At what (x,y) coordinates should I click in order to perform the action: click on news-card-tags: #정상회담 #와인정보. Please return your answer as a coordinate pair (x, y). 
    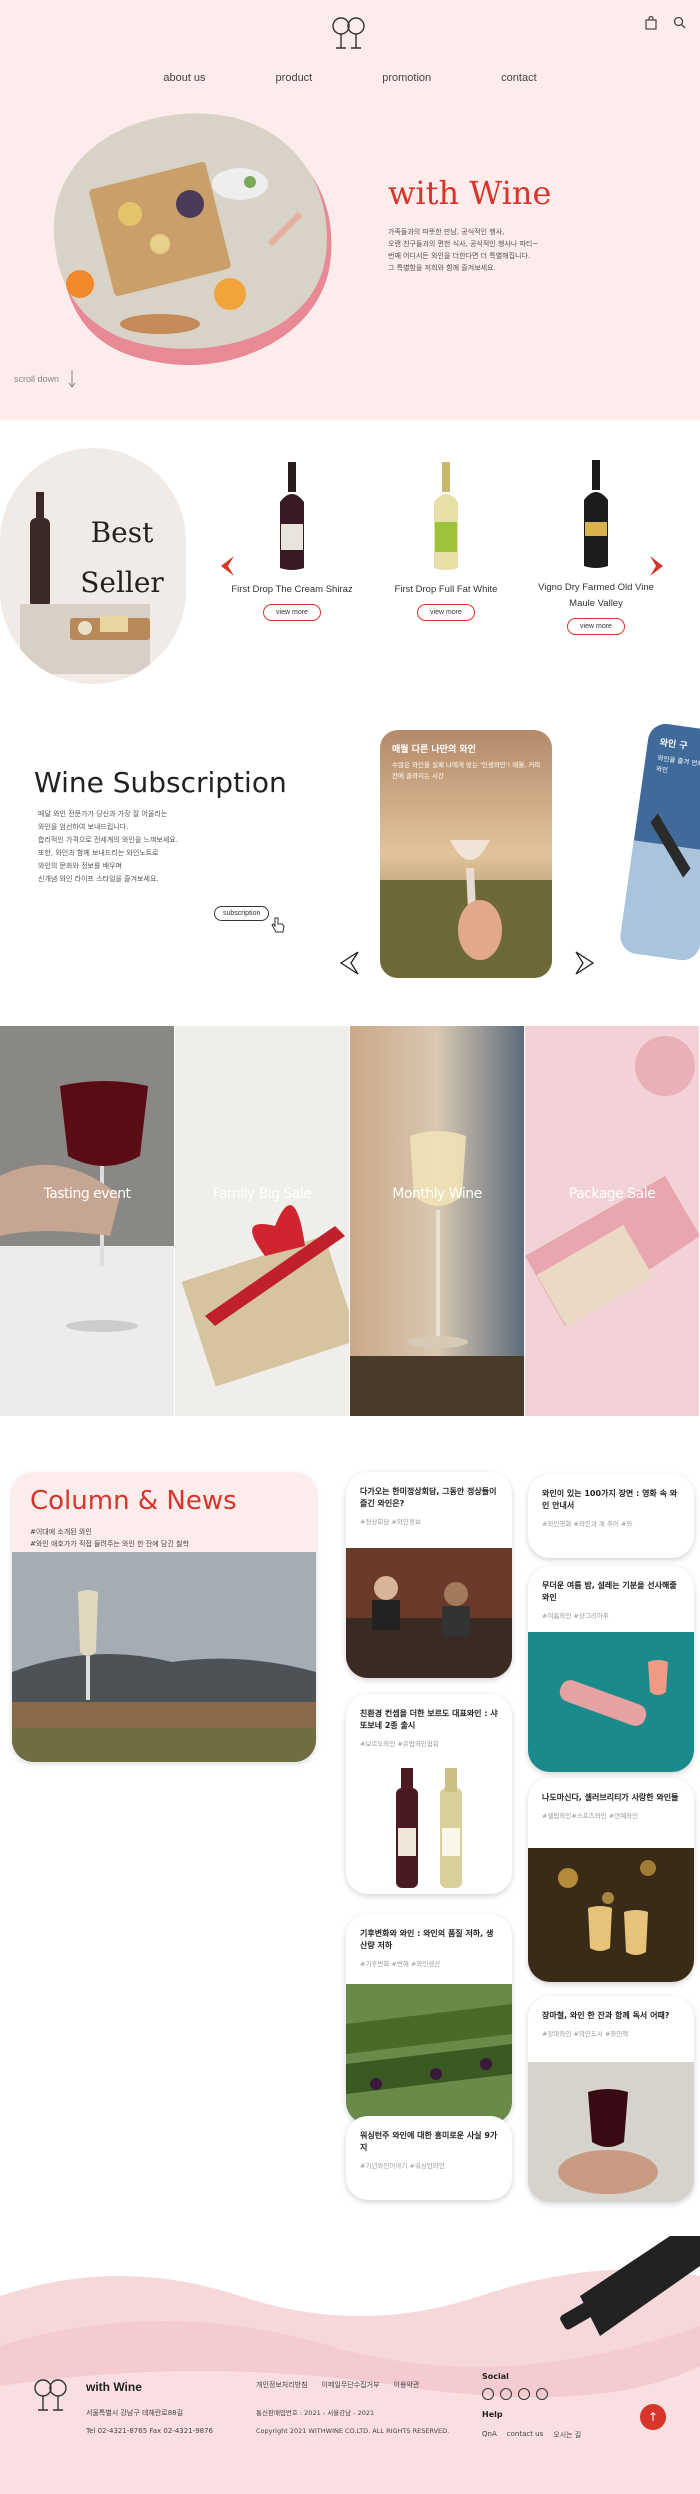
    Looking at the image, I should click on (390, 1522).